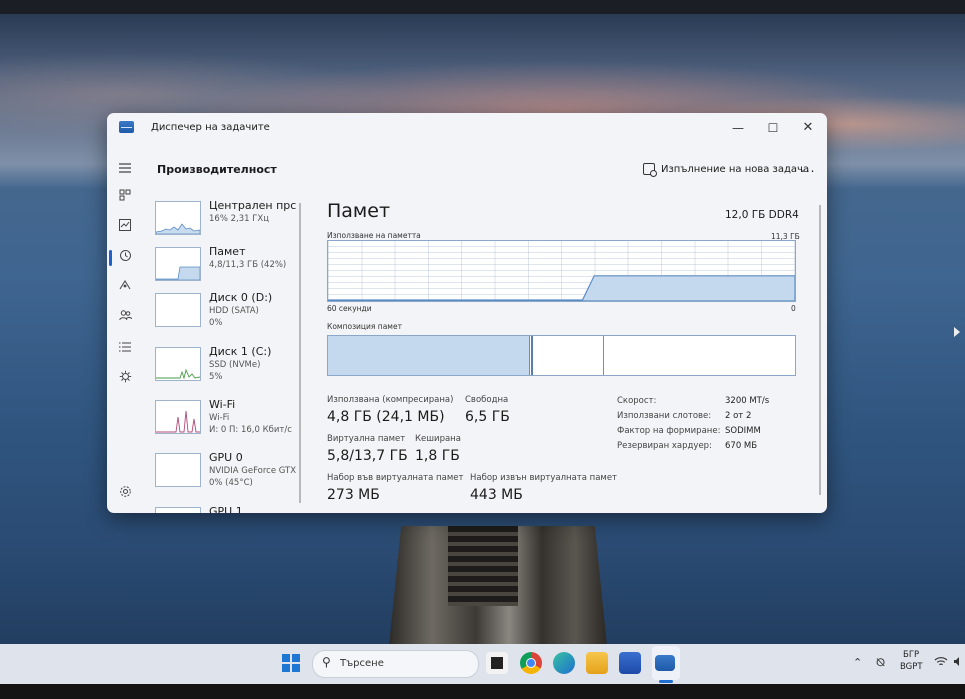 This screenshot has width=965, height=699. I want to click on stat-nonpaged-value: 443 МБ, so click(496, 495).